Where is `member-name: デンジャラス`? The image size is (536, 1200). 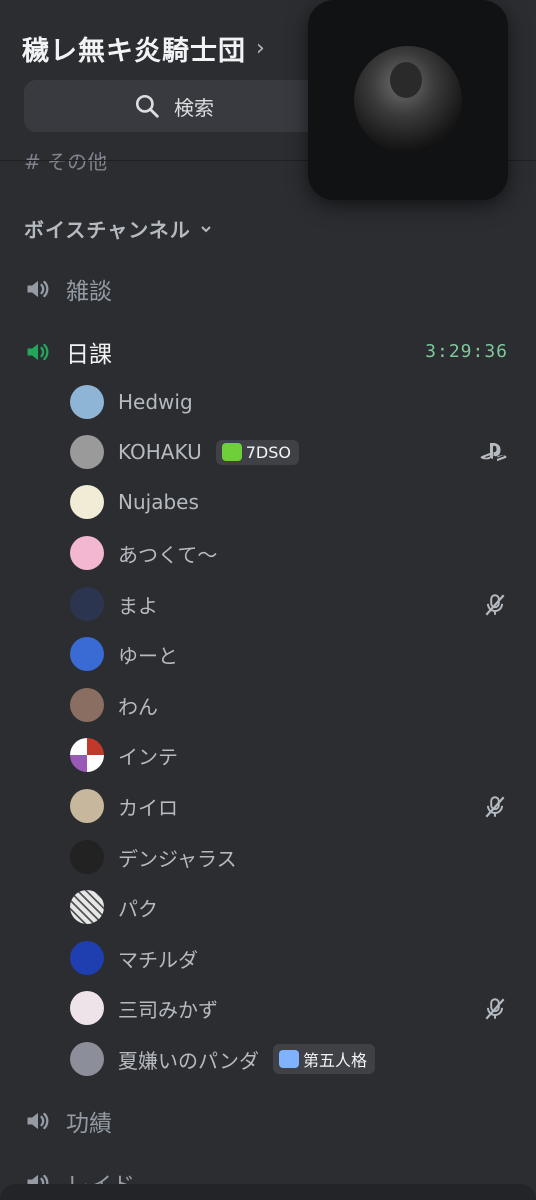 member-name: デンジャラス is located at coordinates (177, 858).